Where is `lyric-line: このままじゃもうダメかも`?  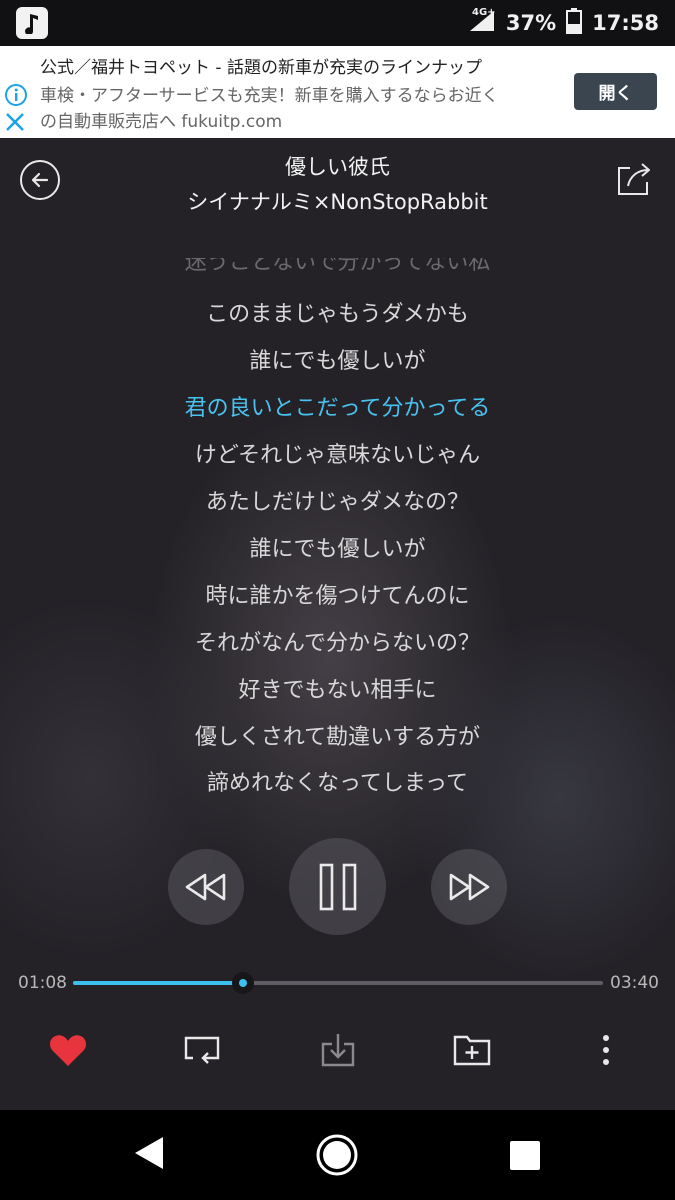 lyric-line: このままじゃもうダメかも is located at coordinates (337, 314).